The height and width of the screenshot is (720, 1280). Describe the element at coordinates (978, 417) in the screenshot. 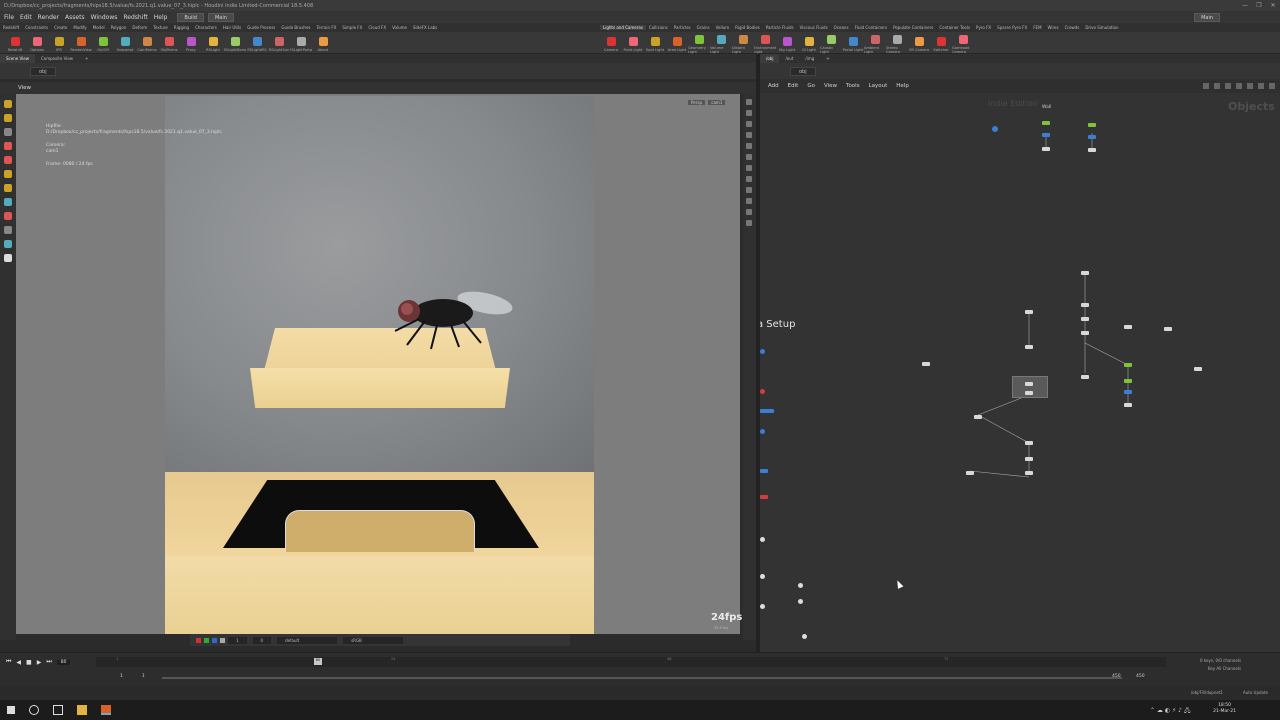

I see `node-e2` at that location.